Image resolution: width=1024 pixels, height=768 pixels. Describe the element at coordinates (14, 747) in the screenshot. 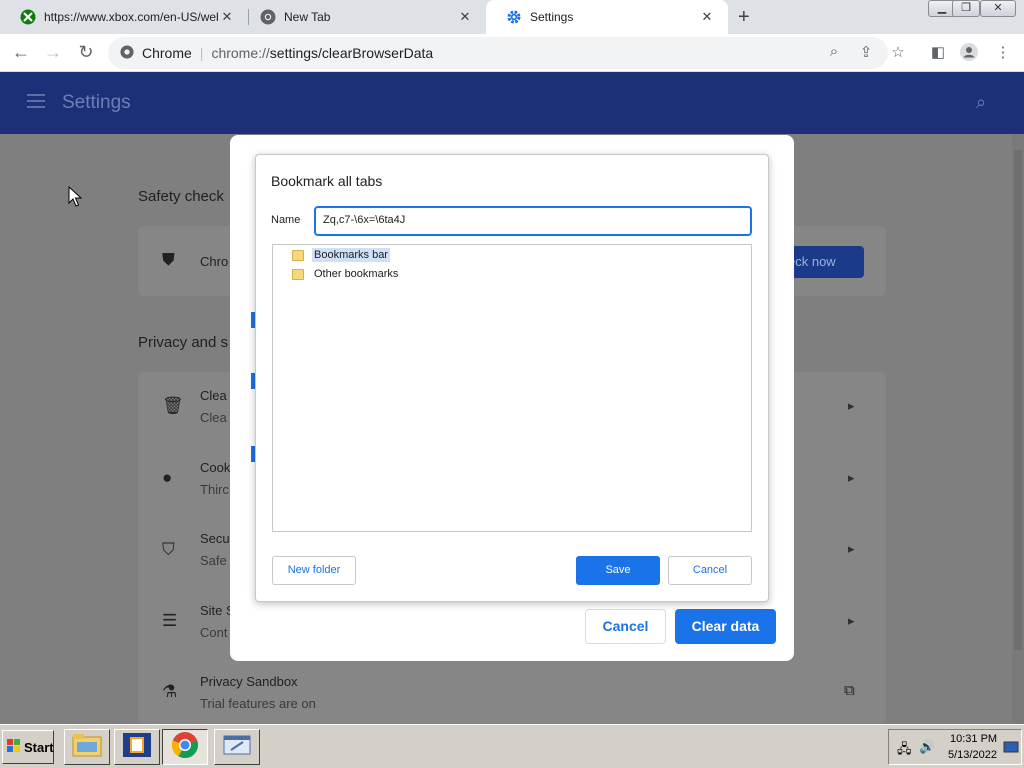

I see `windows-logo-icon` at that location.